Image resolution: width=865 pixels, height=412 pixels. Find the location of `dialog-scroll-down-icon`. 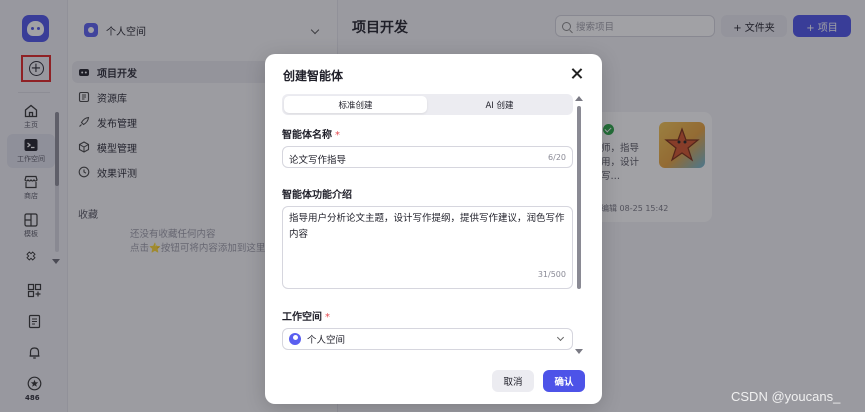

dialog-scroll-down-icon is located at coordinates (579, 351).